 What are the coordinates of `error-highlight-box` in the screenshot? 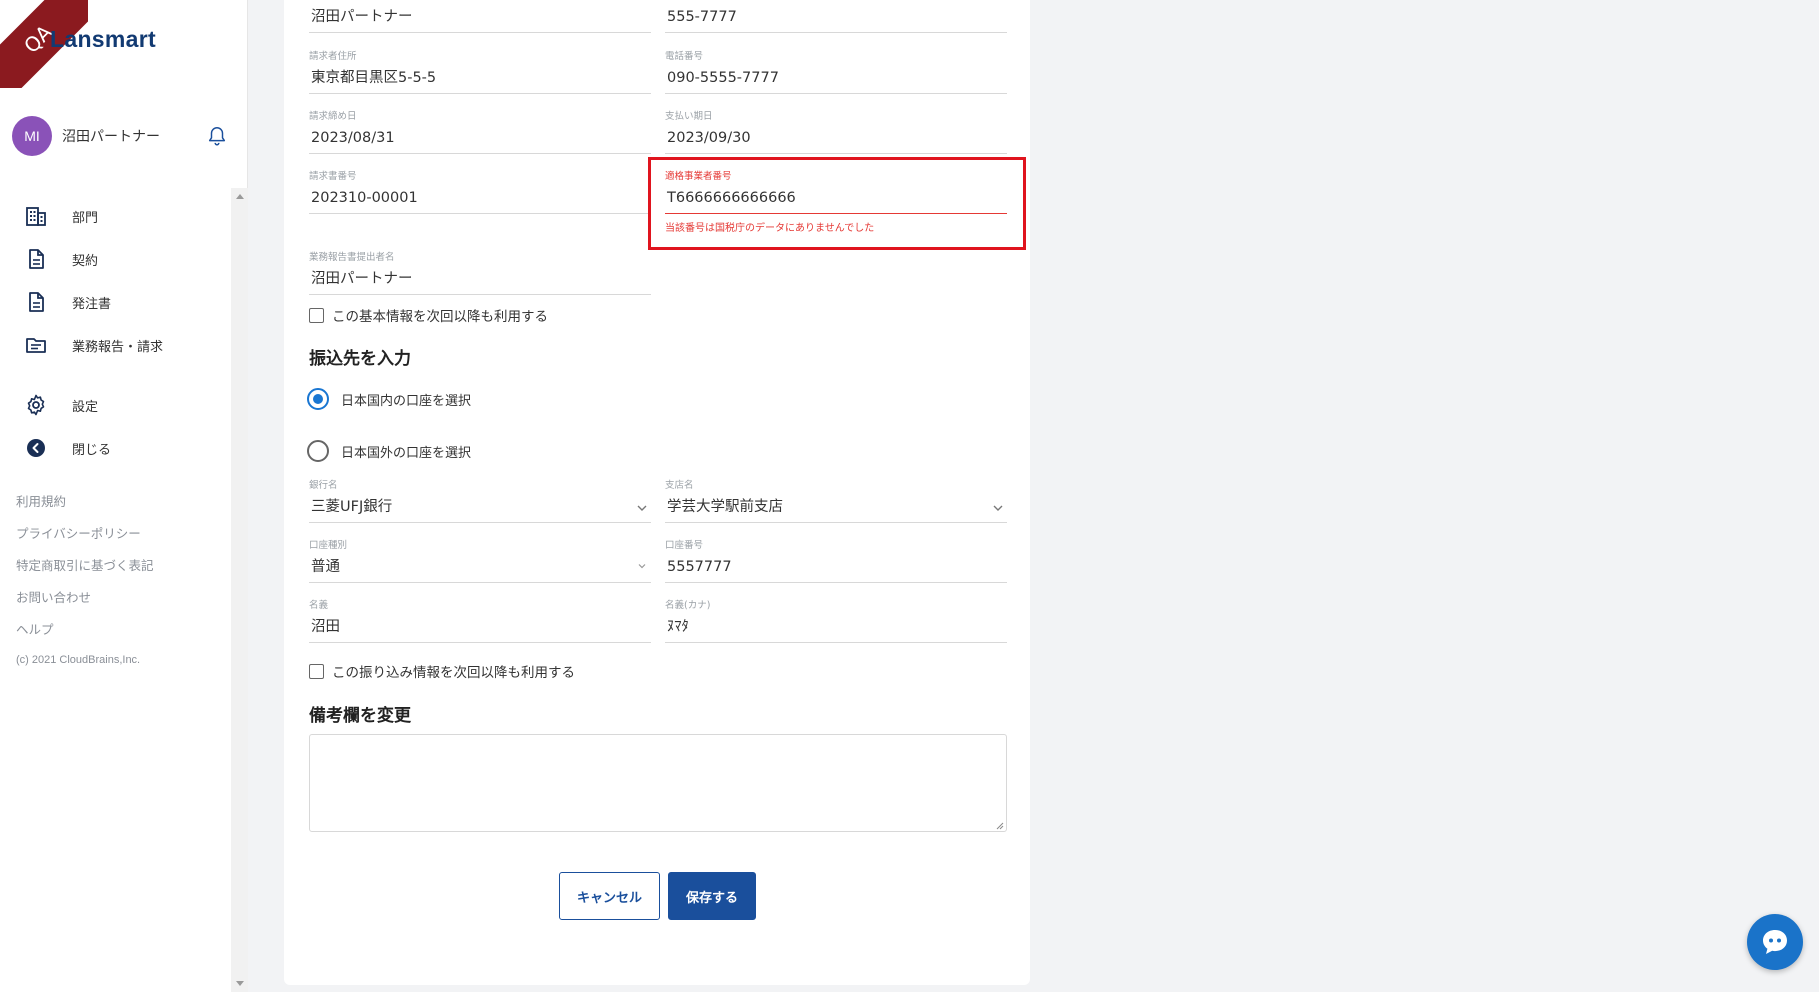 It's located at (837, 203).